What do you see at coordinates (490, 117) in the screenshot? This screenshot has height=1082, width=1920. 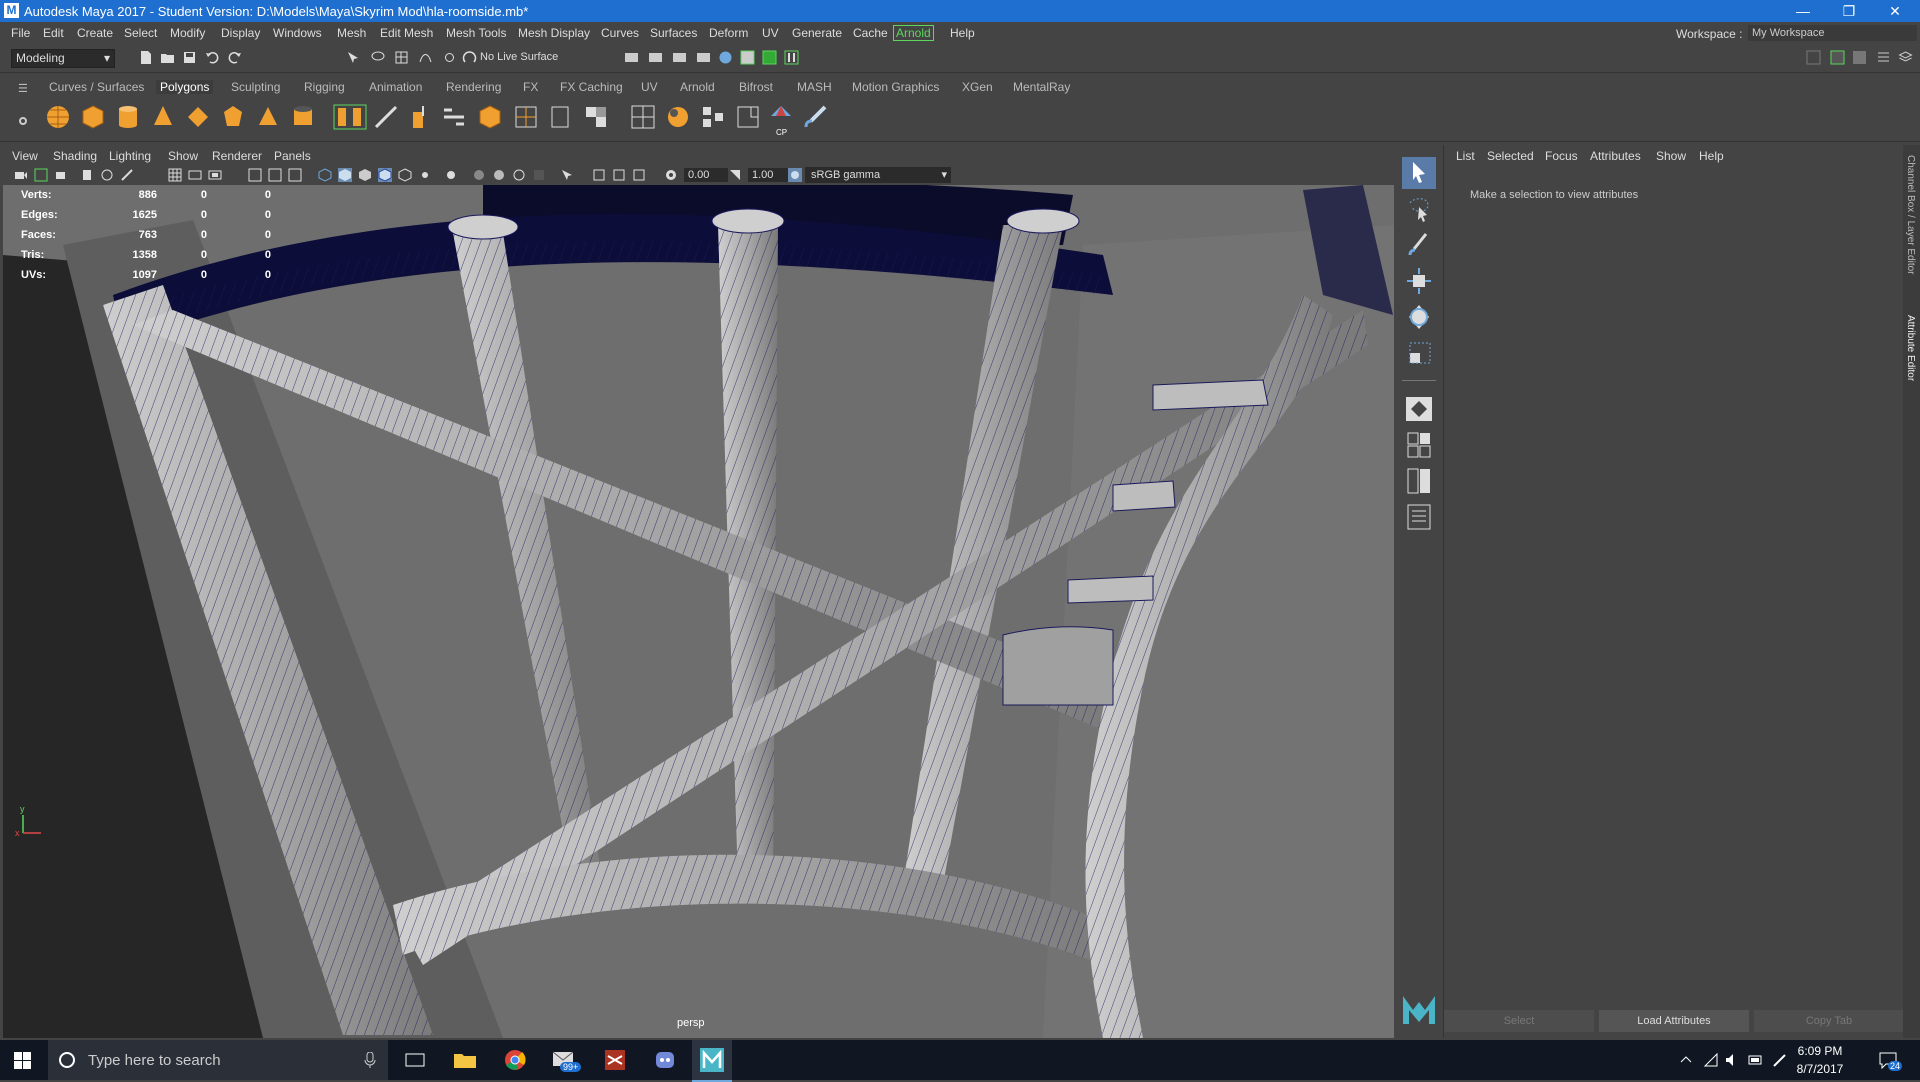 I see `bevel-icon` at bounding box center [490, 117].